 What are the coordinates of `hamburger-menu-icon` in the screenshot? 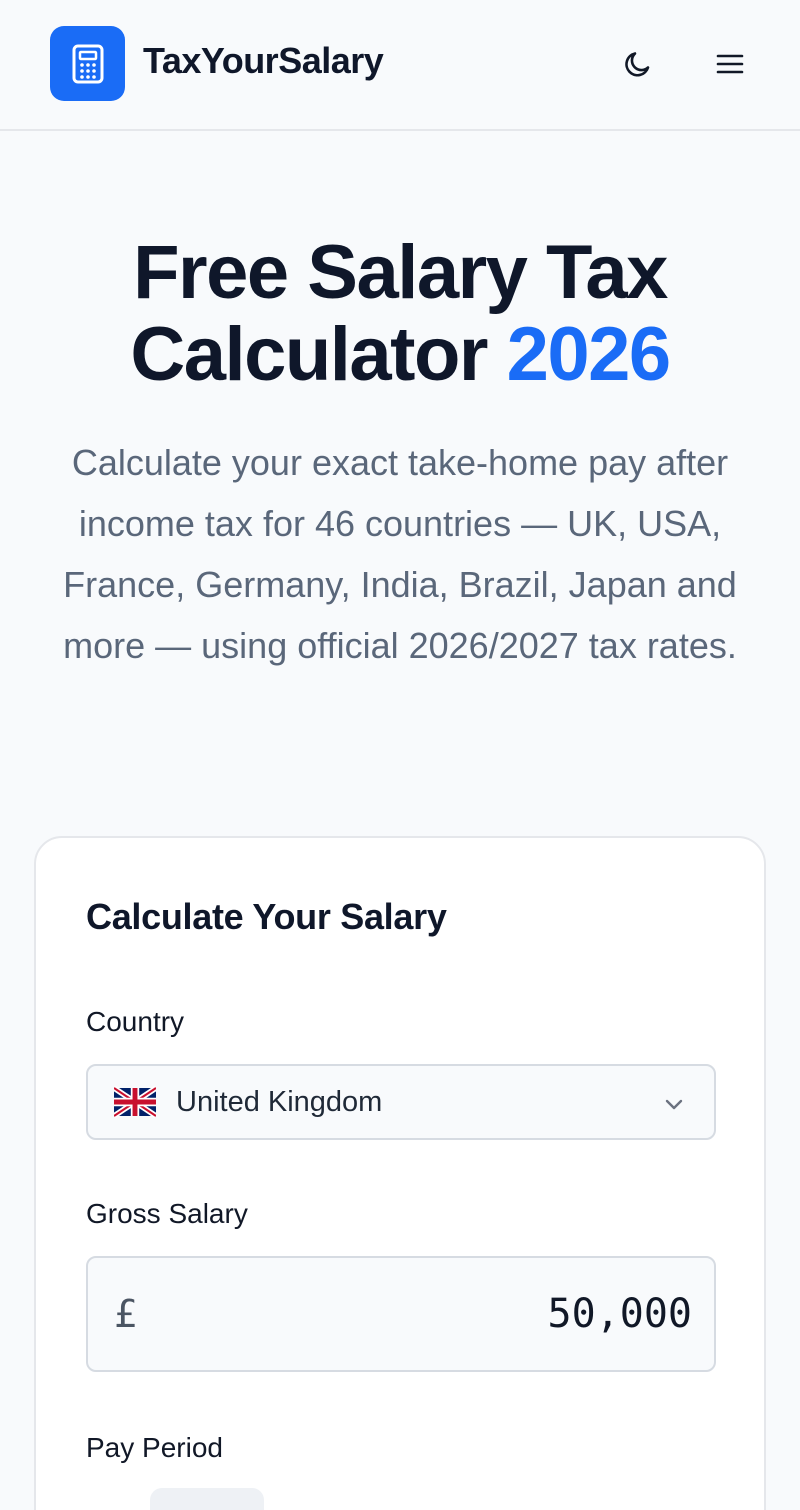 It's located at (730, 64).